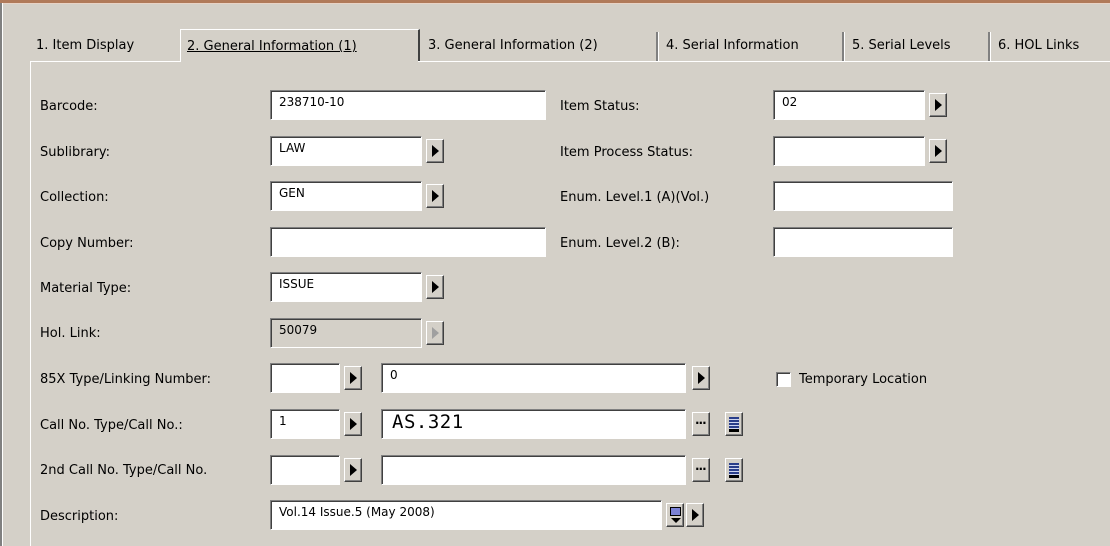  I want to click on second-call-no-browse-button: ···, so click(701, 470).